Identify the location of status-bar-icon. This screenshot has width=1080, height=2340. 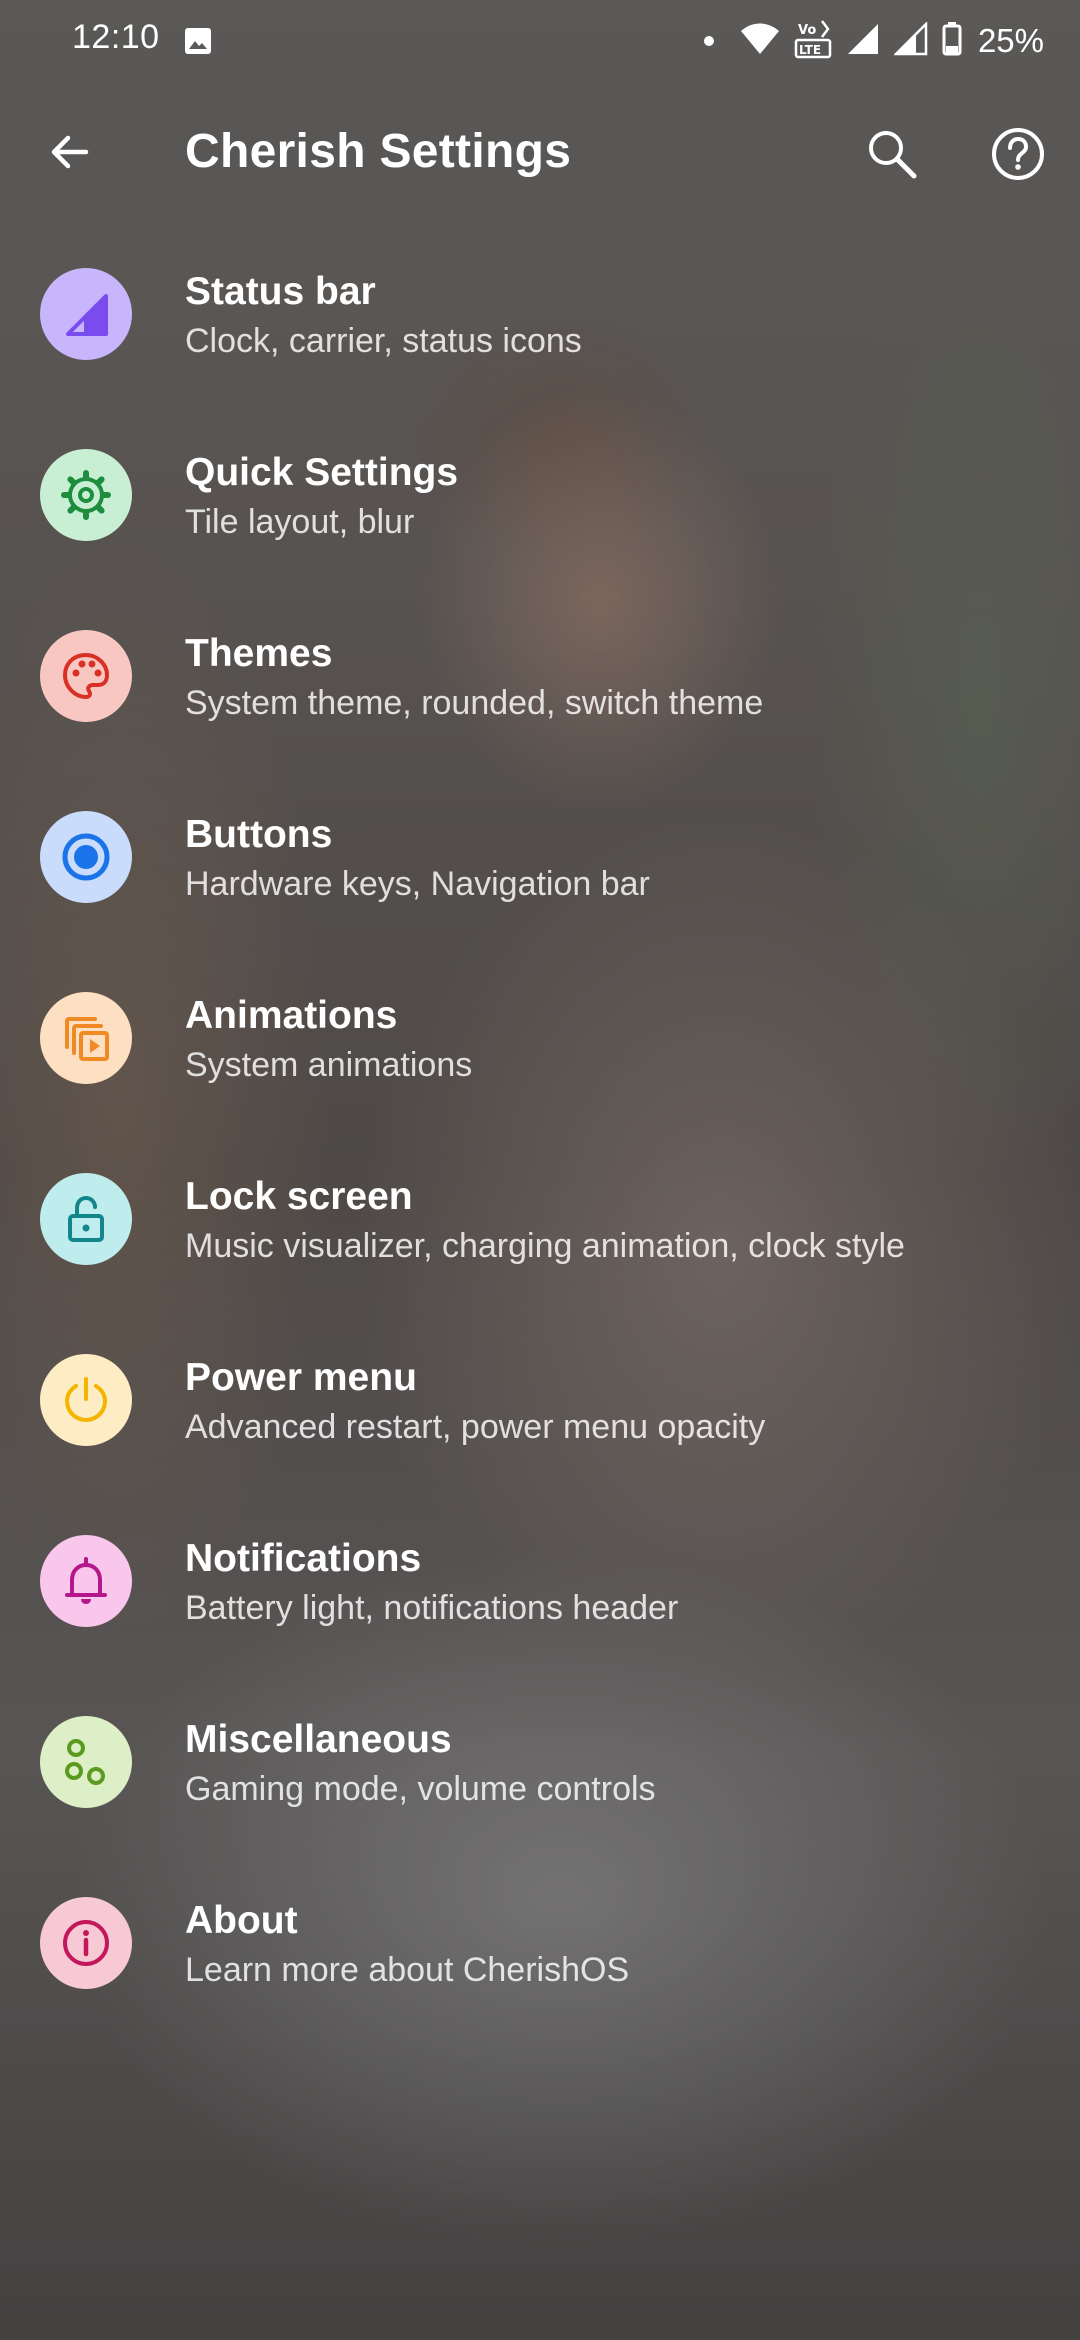
(86, 314).